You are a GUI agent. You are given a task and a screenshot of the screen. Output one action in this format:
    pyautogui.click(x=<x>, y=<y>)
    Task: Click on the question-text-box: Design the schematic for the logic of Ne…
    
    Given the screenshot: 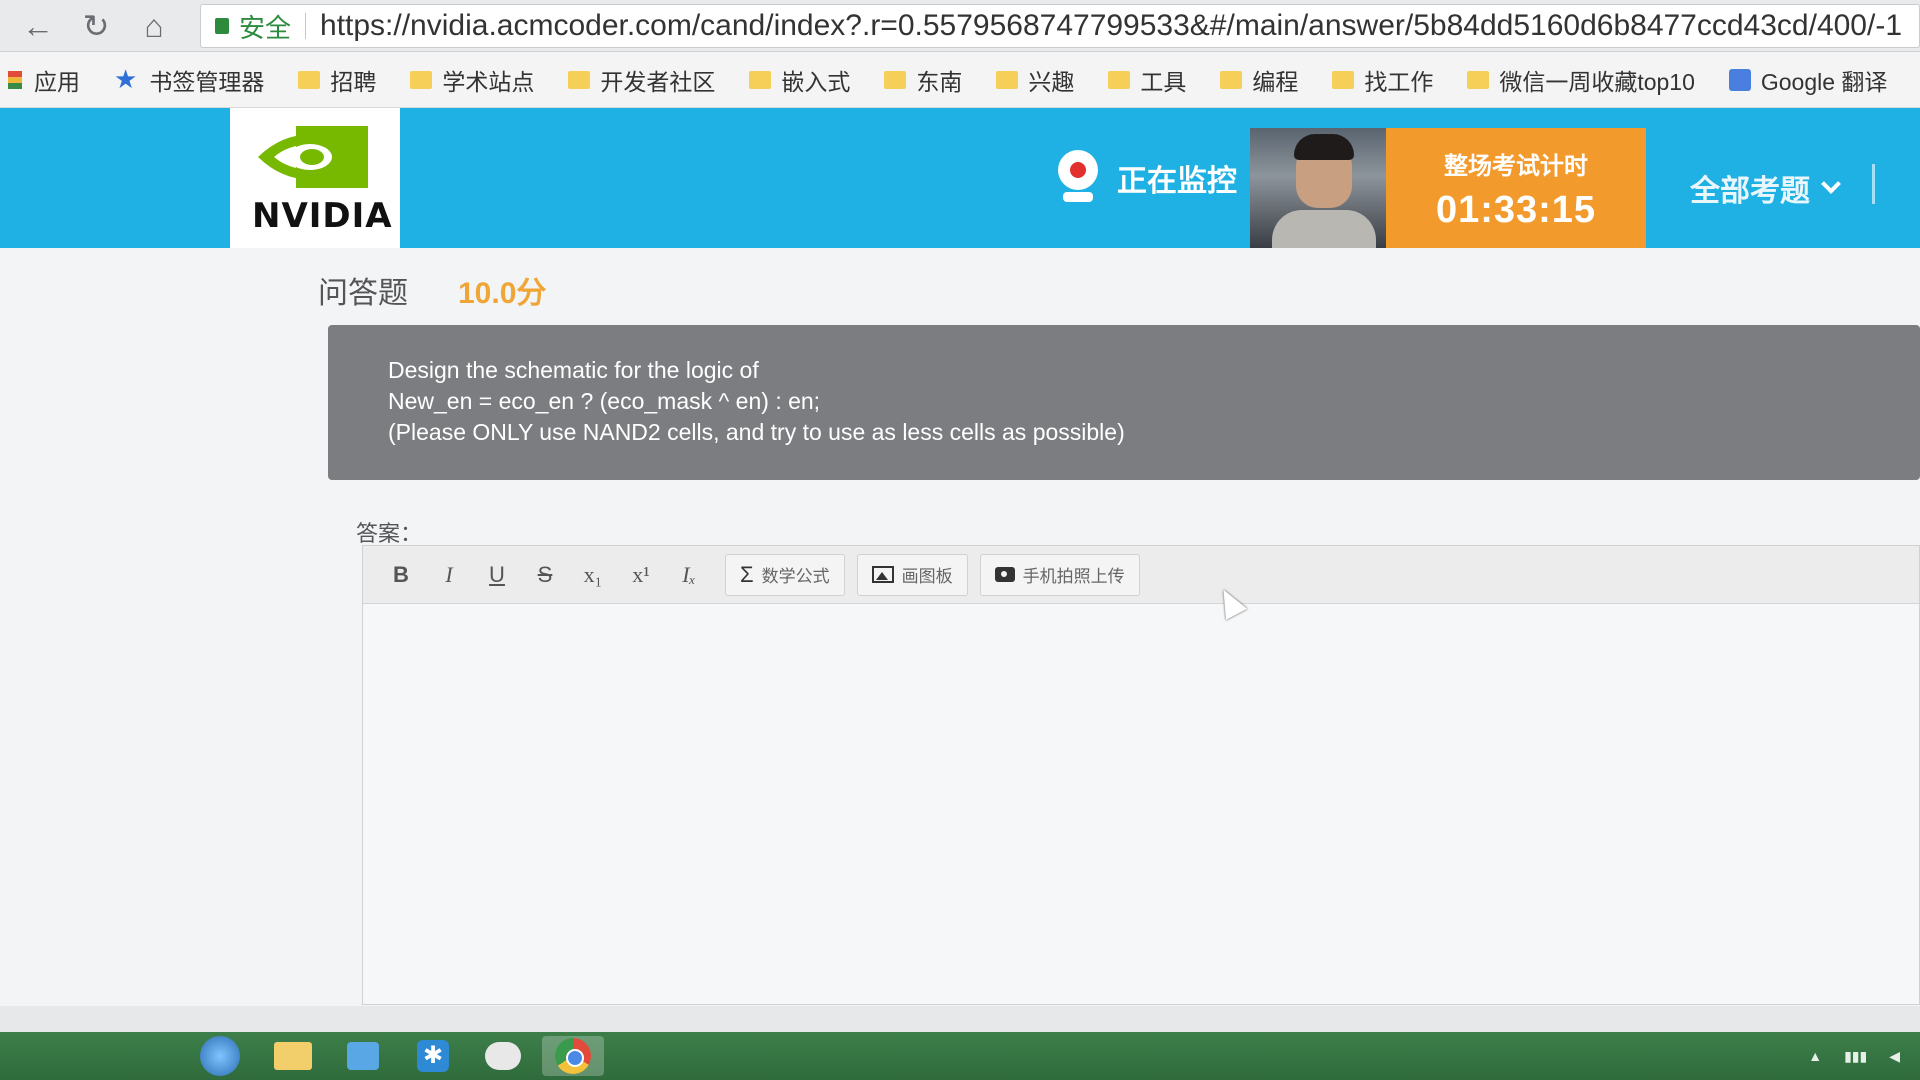 What is the action you would take?
    pyautogui.click(x=1124, y=402)
    